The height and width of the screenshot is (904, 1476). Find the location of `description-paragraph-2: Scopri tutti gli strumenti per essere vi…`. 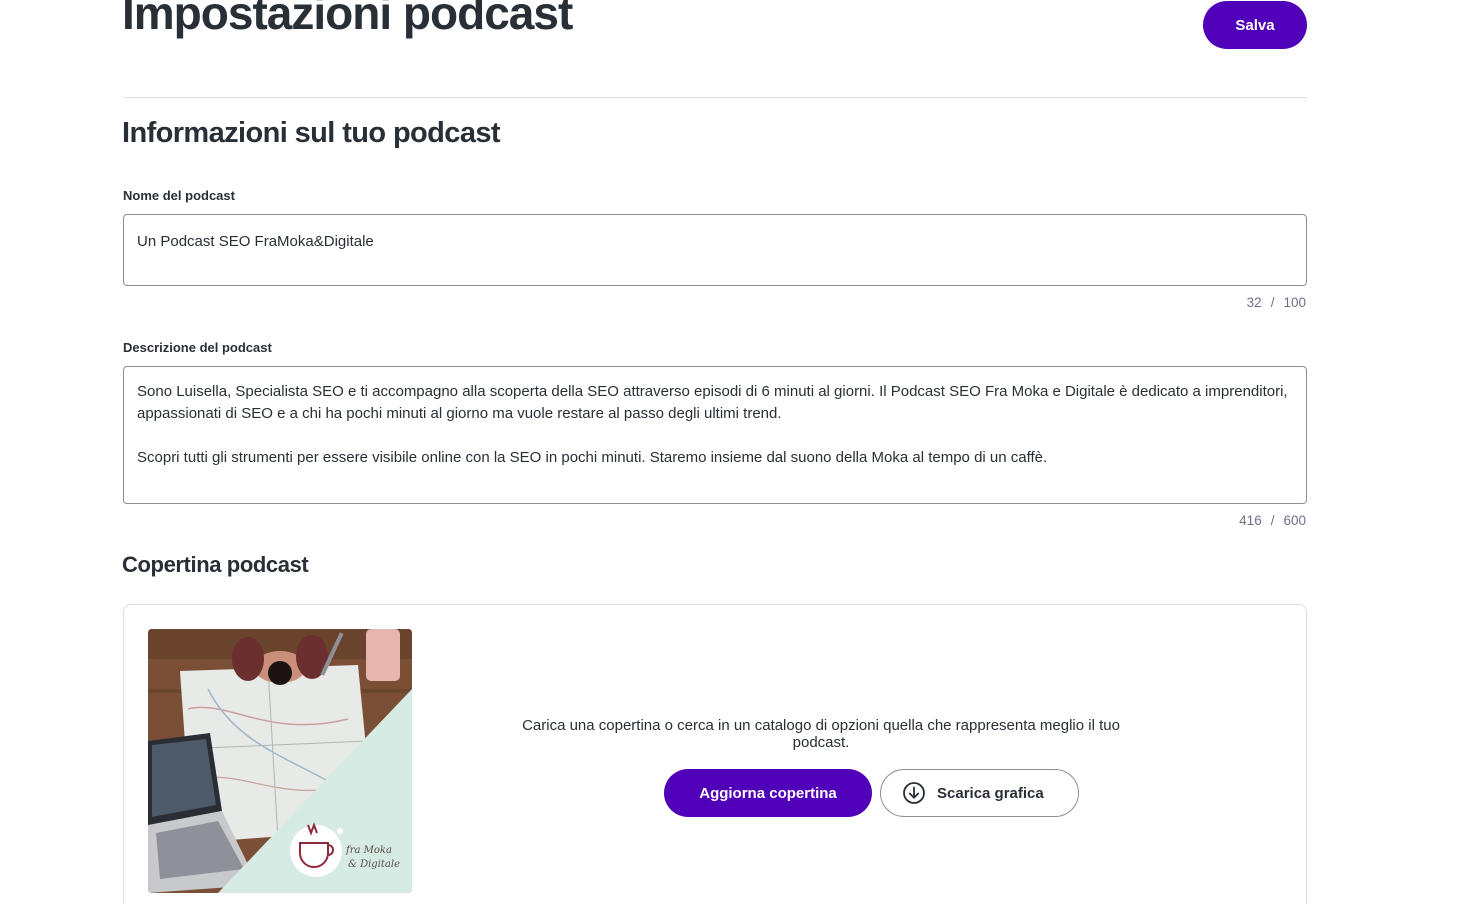

description-paragraph-2: Scopri tutti gli strumenti per essere vi… is located at coordinates (592, 457).